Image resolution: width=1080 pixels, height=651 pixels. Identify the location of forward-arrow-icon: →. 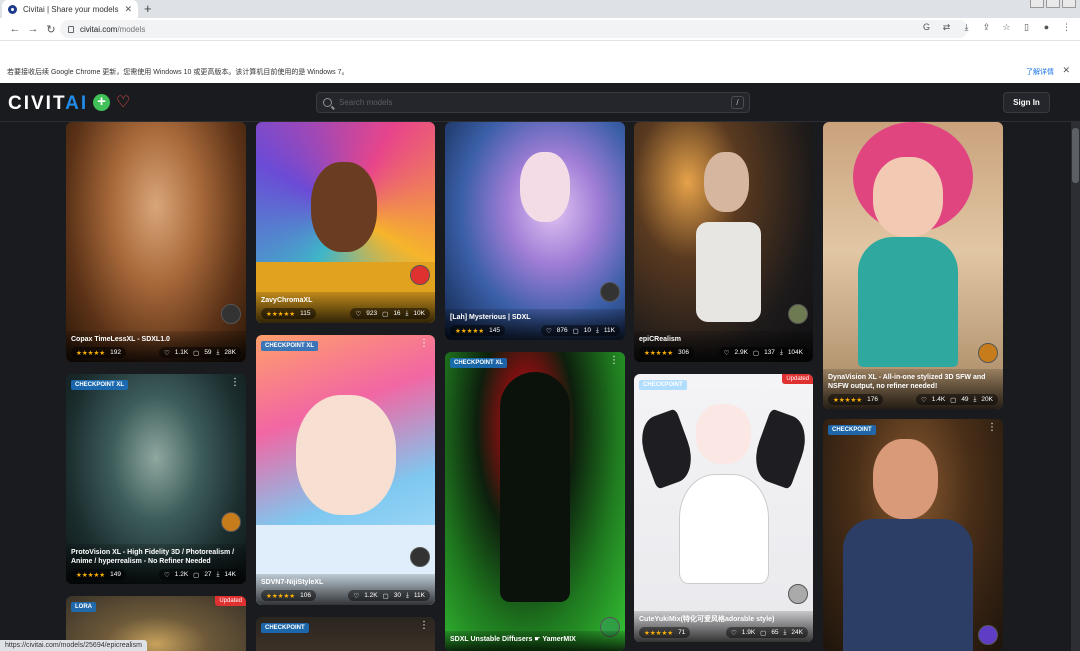
(33, 29).